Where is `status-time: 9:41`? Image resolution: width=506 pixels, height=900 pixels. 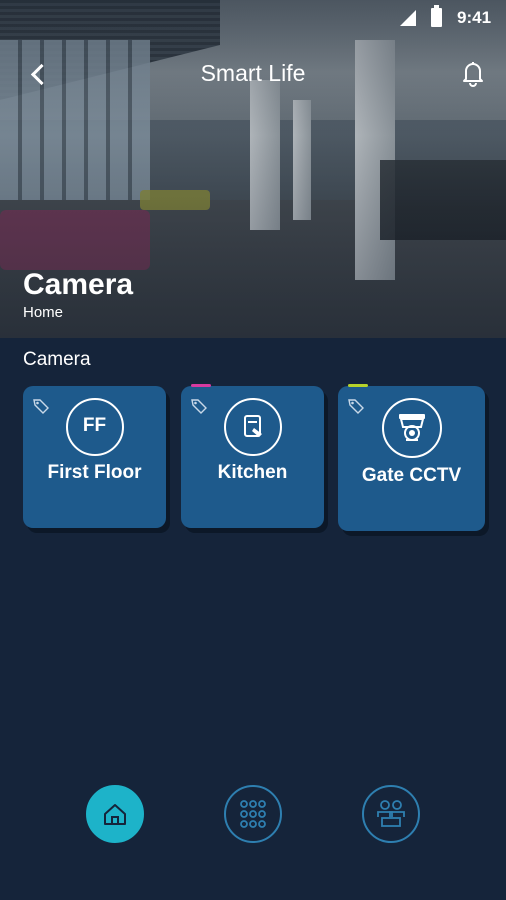 status-time: 9:41 is located at coordinates (474, 17).